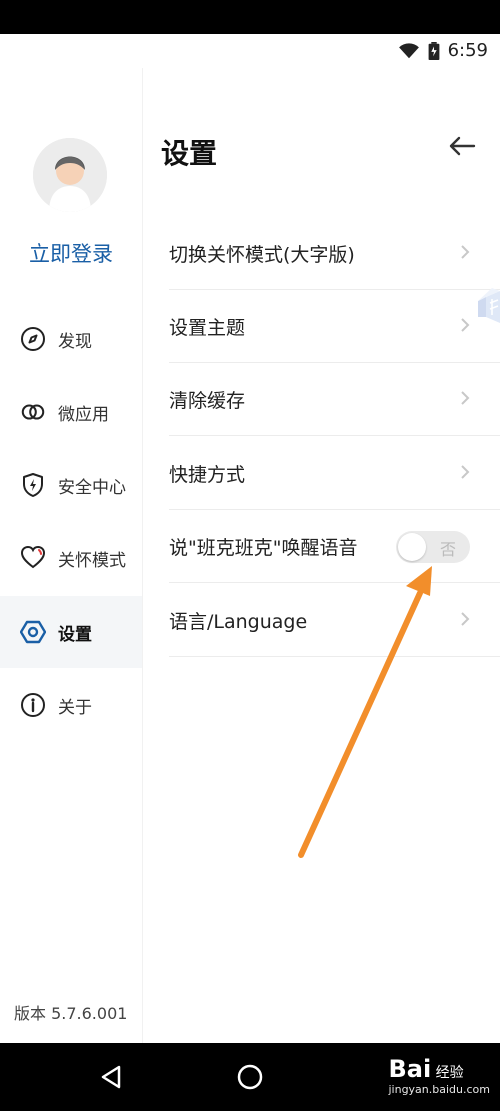  I want to click on battery-icon, so click(433, 50).